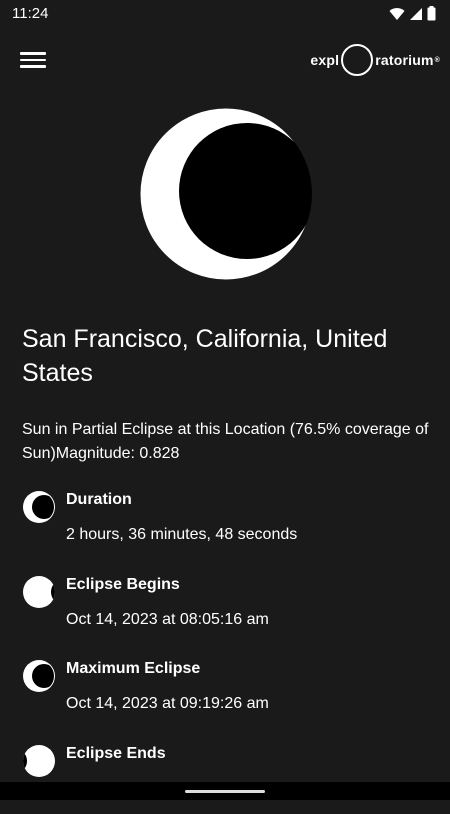  Describe the element at coordinates (116, 753) in the screenshot. I see `event-label: Eclipse Ends` at that location.